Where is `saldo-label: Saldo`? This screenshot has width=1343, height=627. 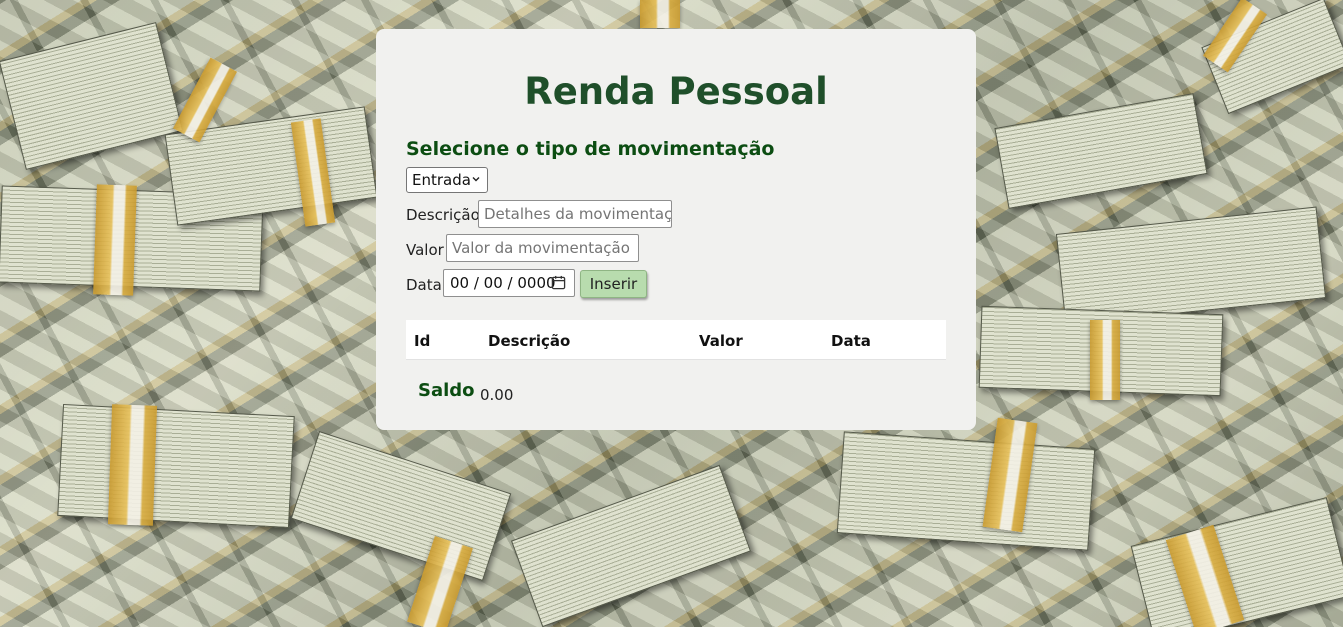
saldo-label: Saldo is located at coordinates (446, 390).